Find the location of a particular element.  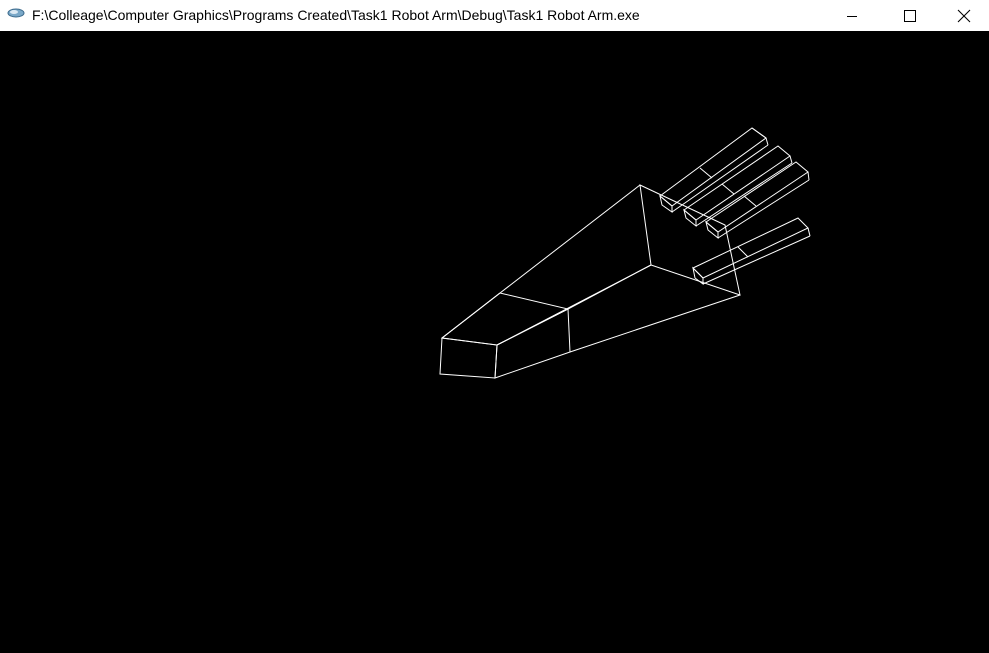

minimize-button is located at coordinates (852, 15).